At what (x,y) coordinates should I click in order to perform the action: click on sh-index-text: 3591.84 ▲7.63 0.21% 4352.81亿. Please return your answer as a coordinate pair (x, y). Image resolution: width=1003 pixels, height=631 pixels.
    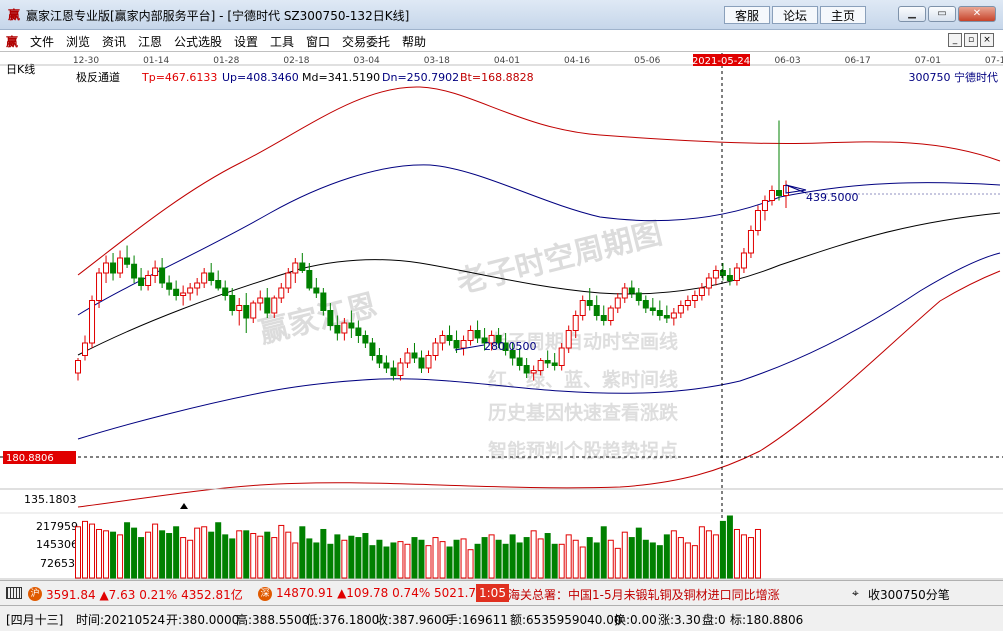
    Looking at the image, I should click on (144, 594).